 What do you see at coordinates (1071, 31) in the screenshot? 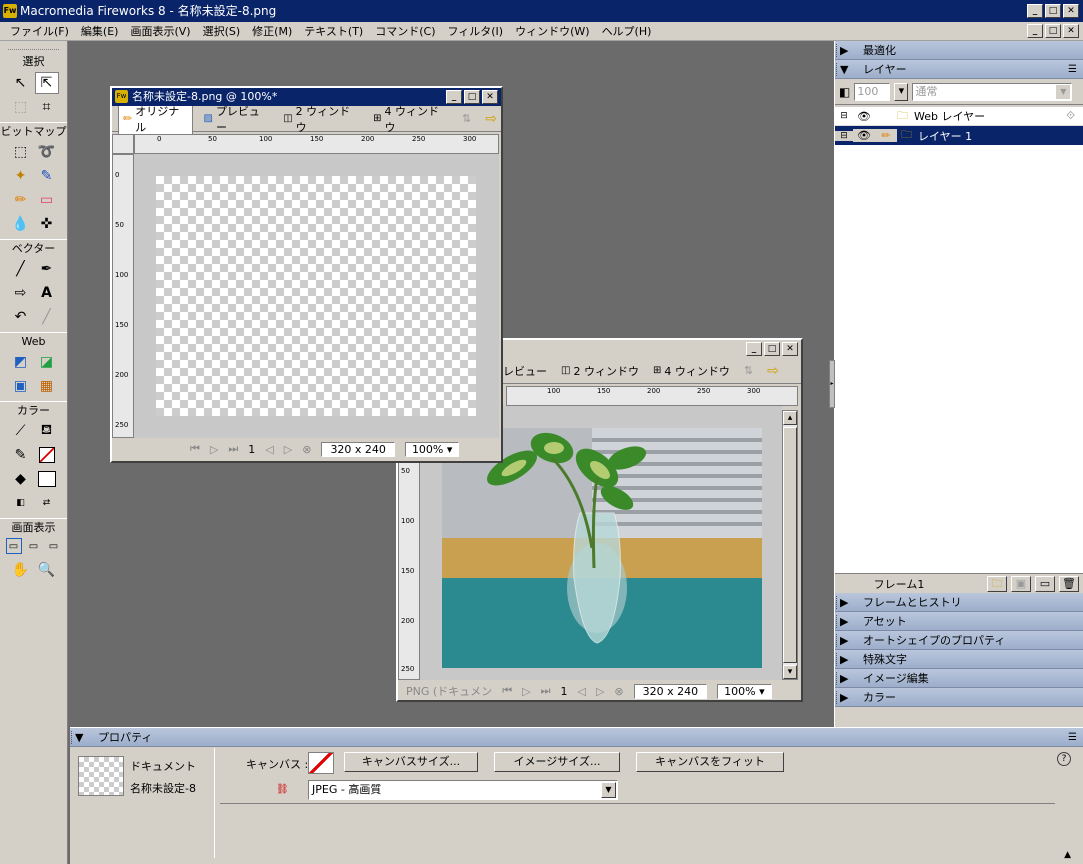
I see `doc-close-button: ✕` at bounding box center [1071, 31].